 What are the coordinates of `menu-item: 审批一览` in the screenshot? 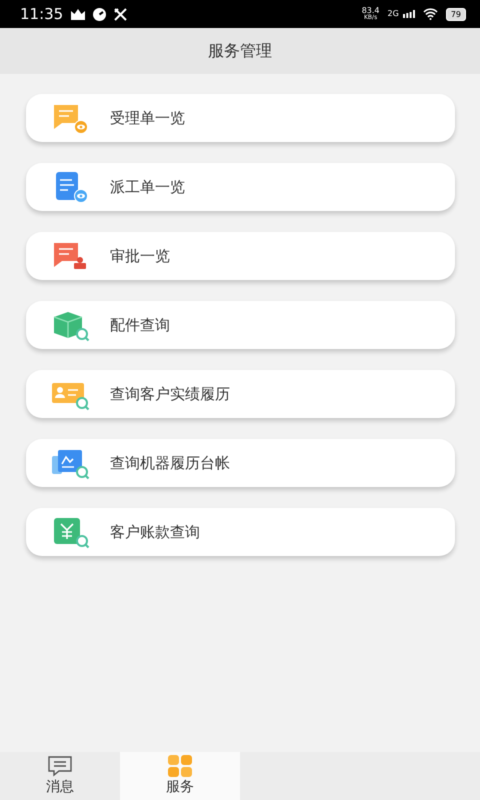 It's located at (240, 256).